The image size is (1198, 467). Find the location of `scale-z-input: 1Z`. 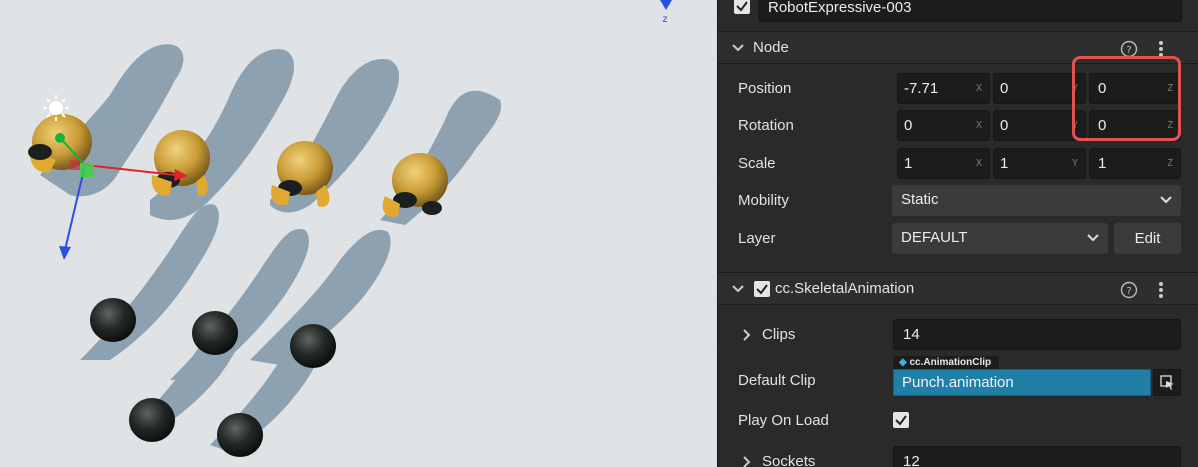

scale-z-input: 1Z is located at coordinates (1135, 163).